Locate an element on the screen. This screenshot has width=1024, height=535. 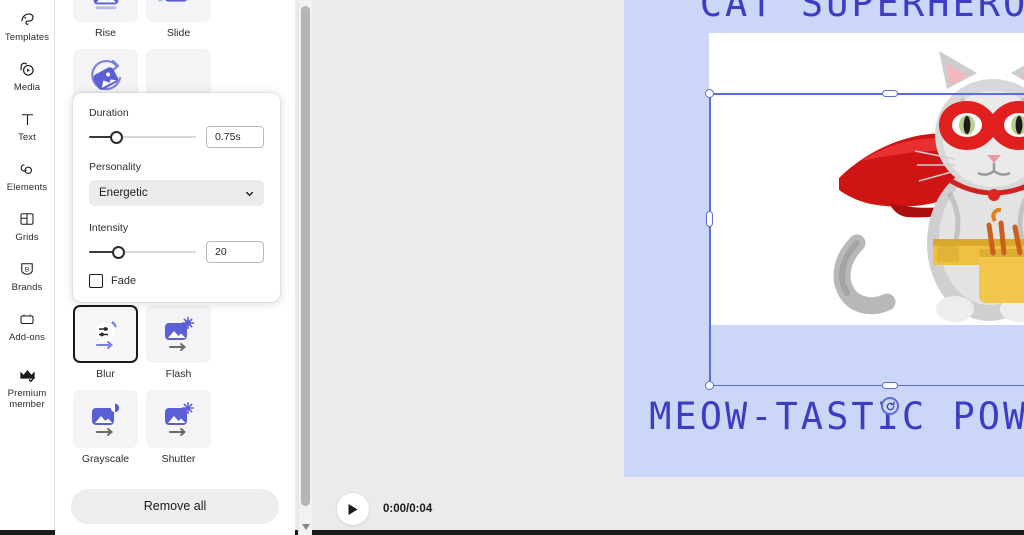
playback-time: 0:00/0:04 is located at coordinates (408, 509).